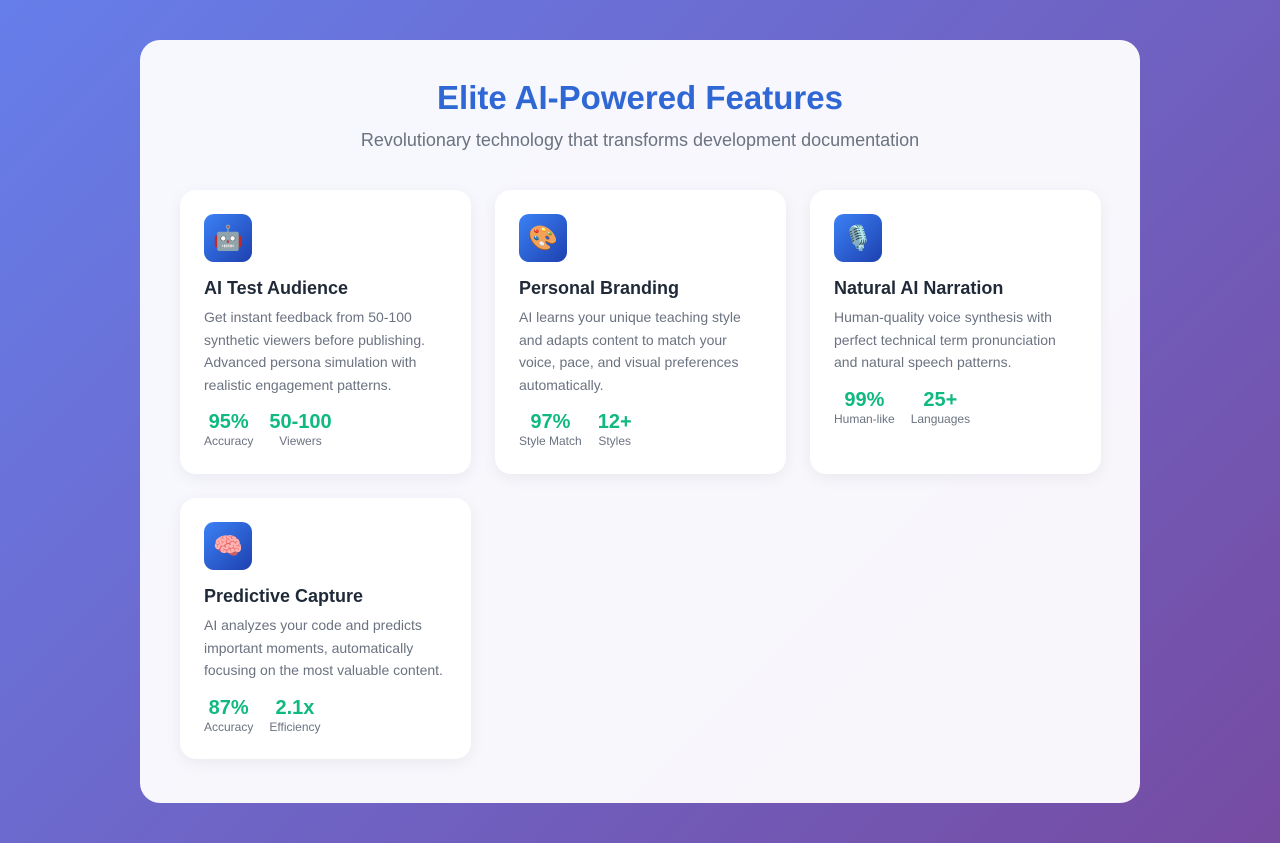 Image resolution: width=1280 pixels, height=843 pixels. I want to click on stat-item: 95% Accuracy, so click(228, 429).